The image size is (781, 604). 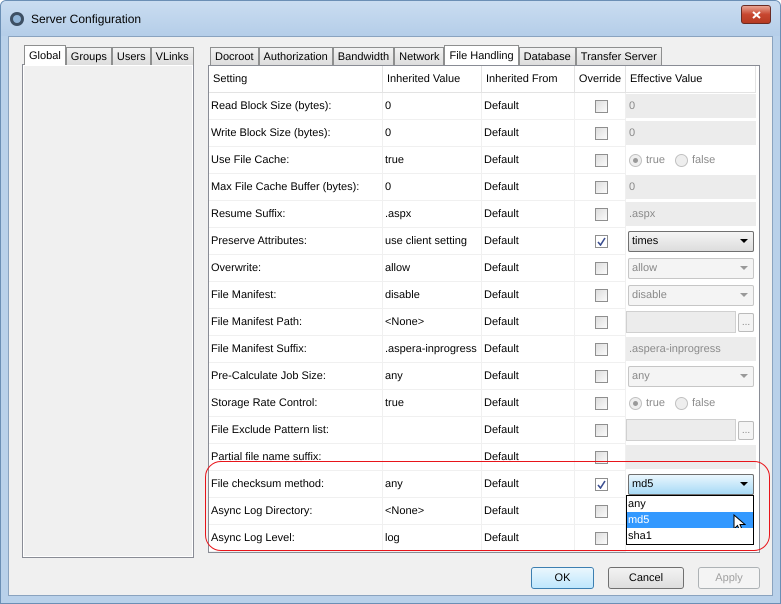 I want to click on tab: Global, so click(x=45, y=55).